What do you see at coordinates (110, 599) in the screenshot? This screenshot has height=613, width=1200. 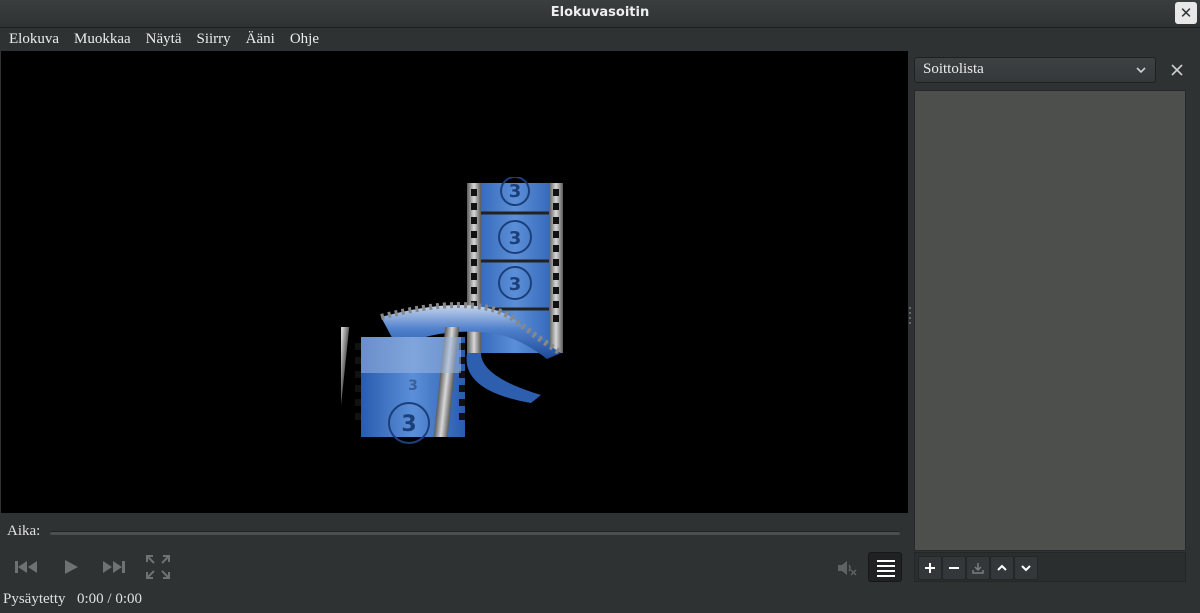 I see `time-display: 0:00 / 0:00` at bounding box center [110, 599].